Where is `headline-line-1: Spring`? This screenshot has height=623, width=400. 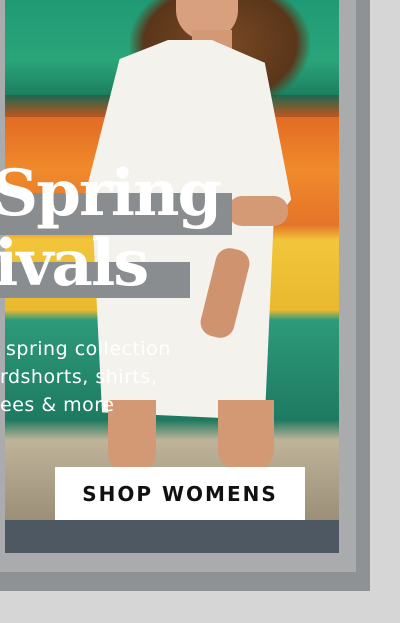 headline-line-1: Spring is located at coordinates (111, 193).